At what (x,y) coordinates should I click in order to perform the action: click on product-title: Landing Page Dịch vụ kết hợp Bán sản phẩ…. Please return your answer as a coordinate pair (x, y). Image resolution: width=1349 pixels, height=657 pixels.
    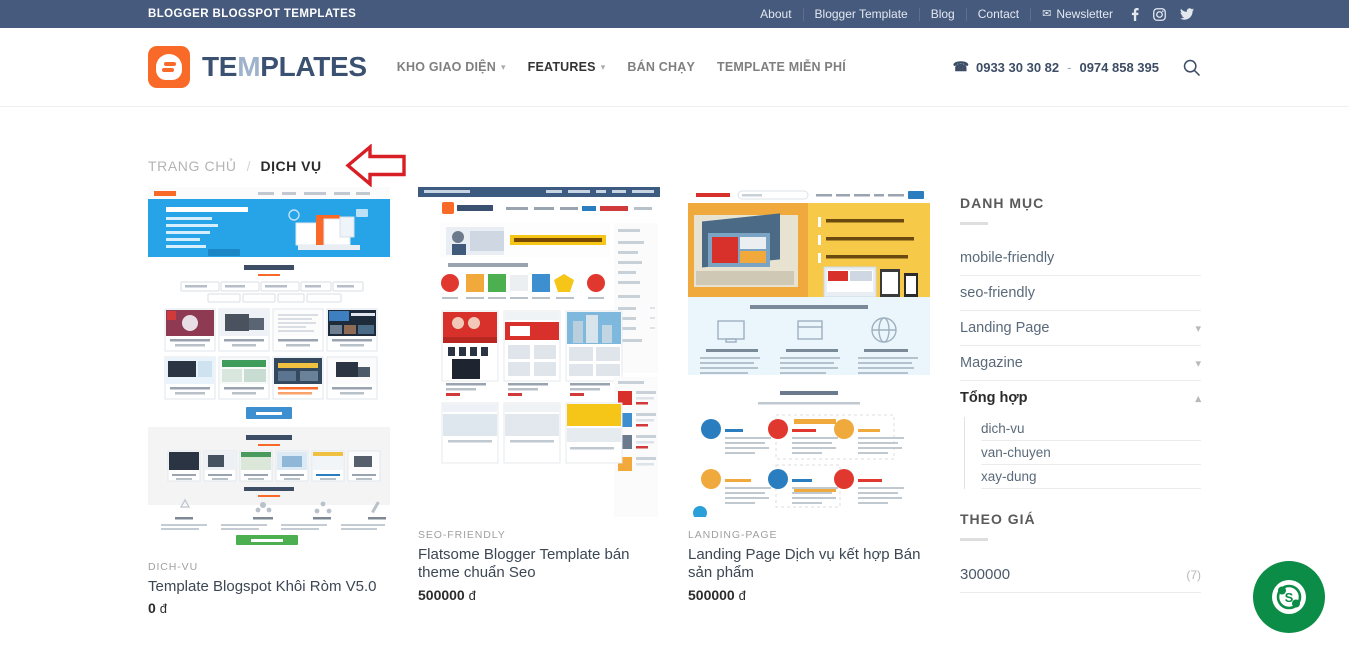
    Looking at the image, I should click on (809, 564).